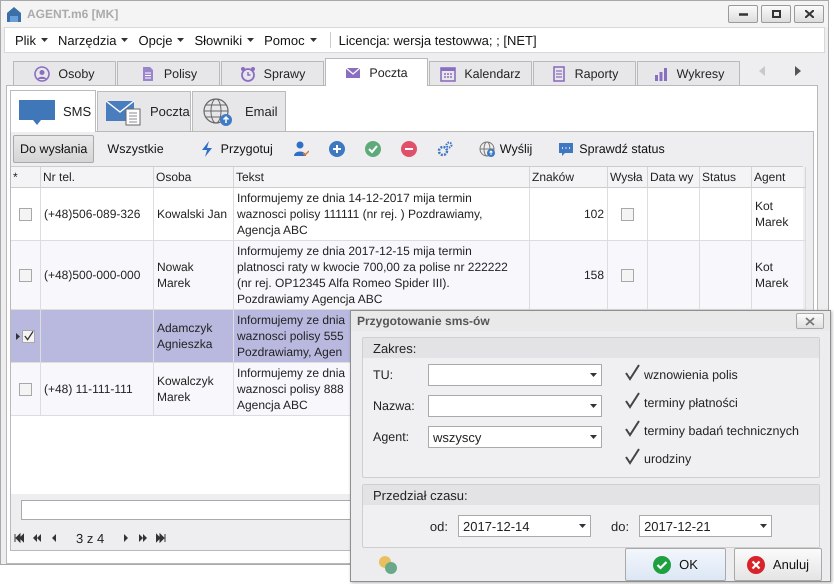 The height and width of the screenshot is (584, 834). I want to click on maximize-icon, so click(776, 14).